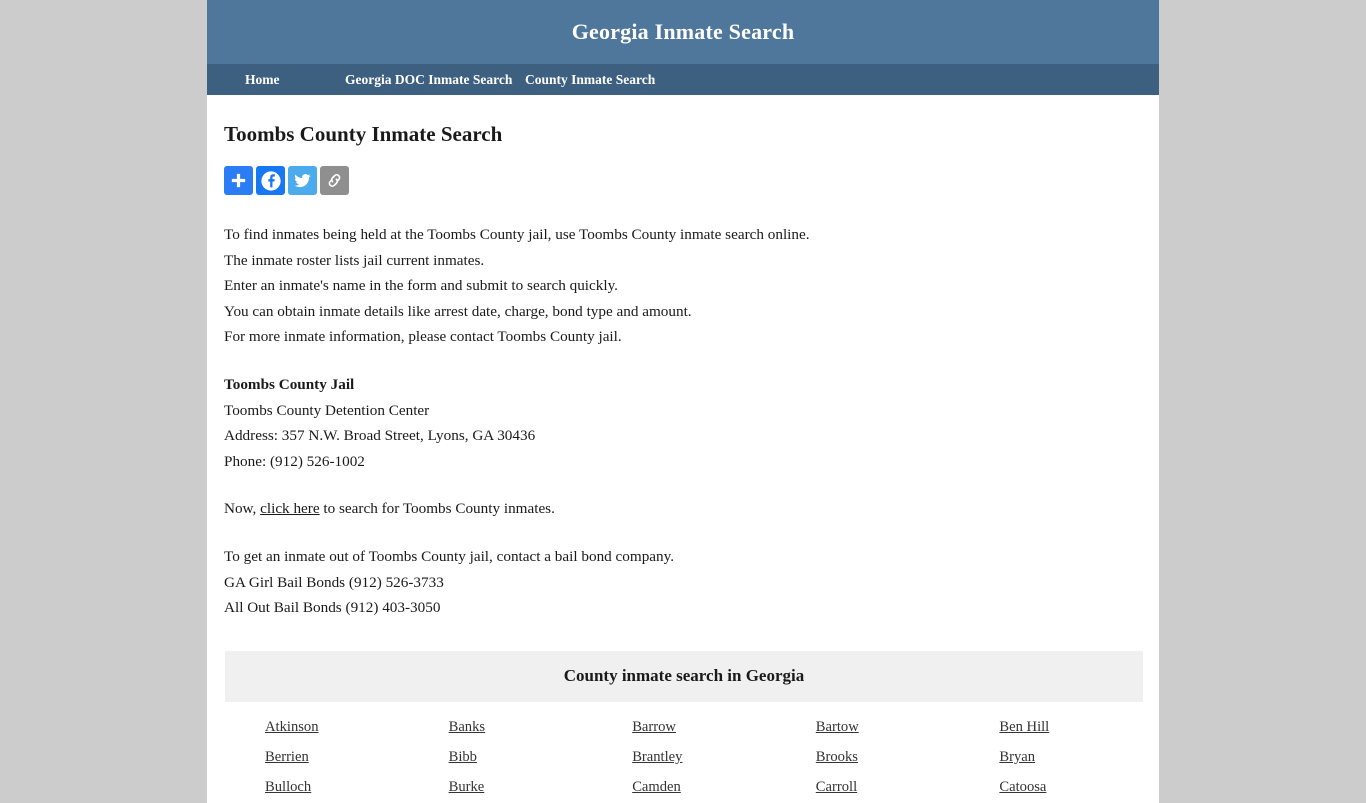  I want to click on county-link-camden: Camden, so click(636, 787).